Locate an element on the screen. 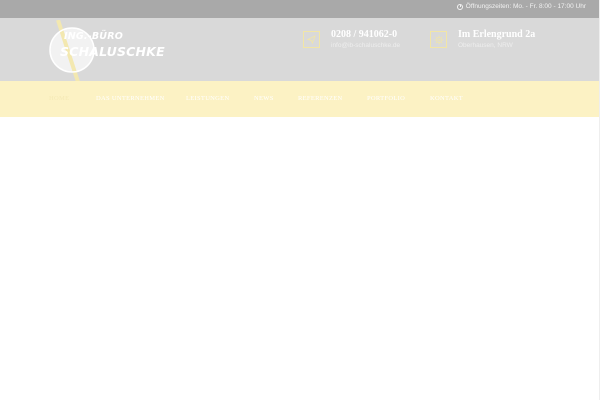  company-logo: ING.-BÜRO SCHALUSCHKE is located at coordinates (106, 51).